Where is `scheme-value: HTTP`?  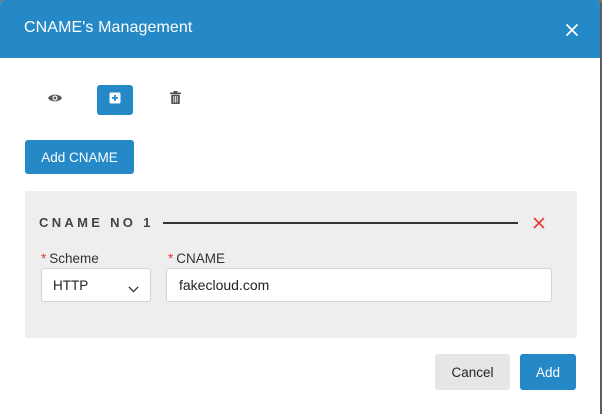 scheme-value: HTTP is located at coordinates (71, 285).